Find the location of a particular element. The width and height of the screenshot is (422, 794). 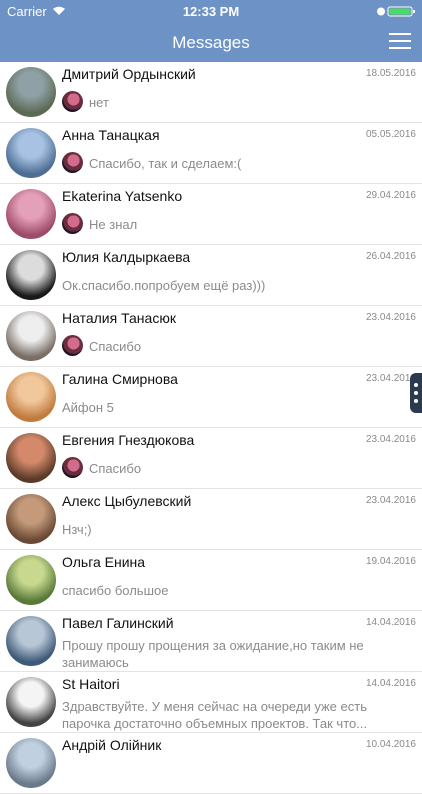

contact-name: Алекс Цыбулевский is located at coordinates (127, 501).